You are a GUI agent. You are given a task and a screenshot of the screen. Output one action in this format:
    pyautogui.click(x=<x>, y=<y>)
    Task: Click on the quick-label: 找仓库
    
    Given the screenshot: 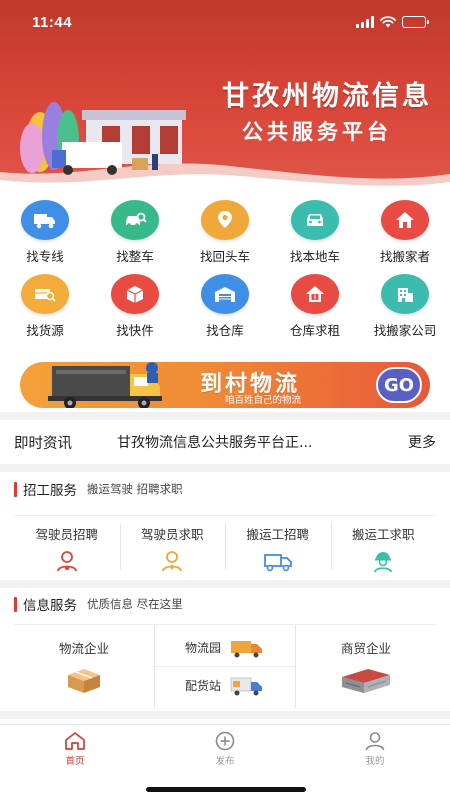 What is the action you would take?
    pyautogui.click(x=225, y=330)
    